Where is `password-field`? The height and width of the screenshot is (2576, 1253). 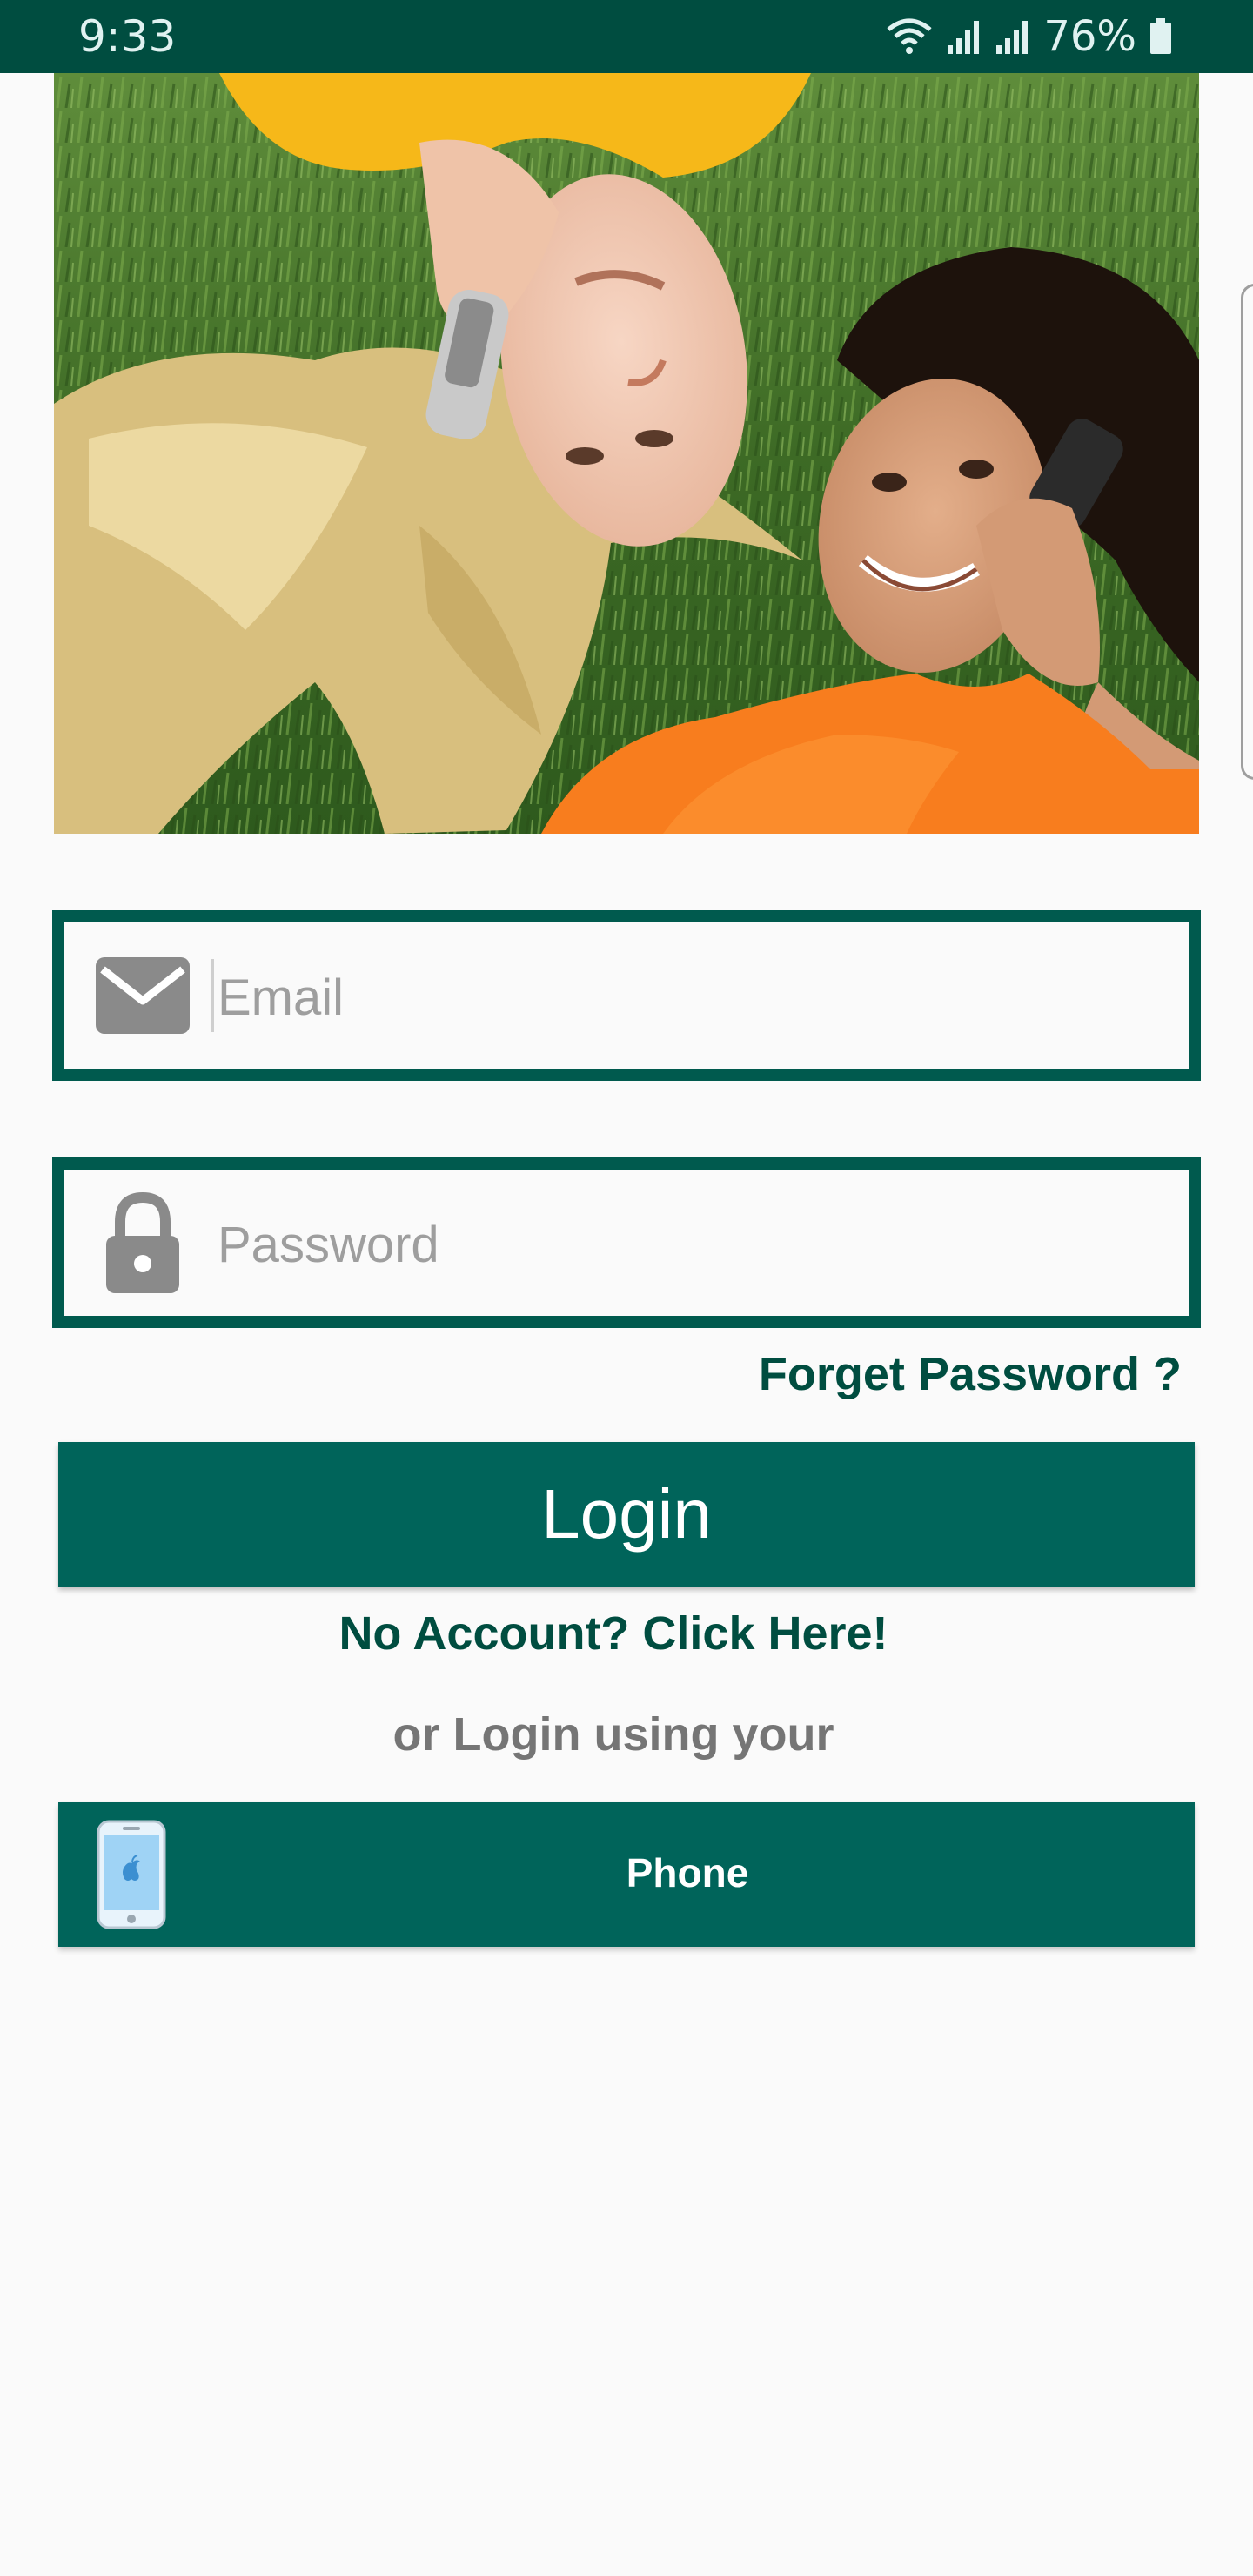 password-field is located at coordinates (626, 1243).